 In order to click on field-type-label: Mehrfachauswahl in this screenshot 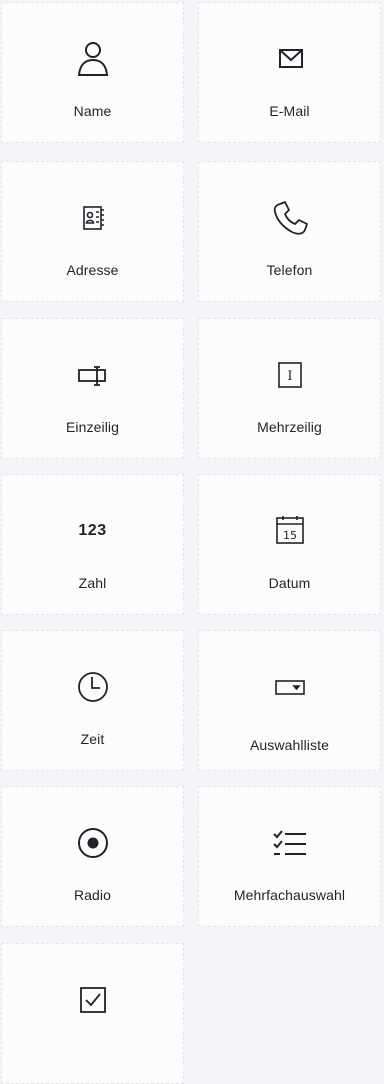, I will do `click(289, 895)`.